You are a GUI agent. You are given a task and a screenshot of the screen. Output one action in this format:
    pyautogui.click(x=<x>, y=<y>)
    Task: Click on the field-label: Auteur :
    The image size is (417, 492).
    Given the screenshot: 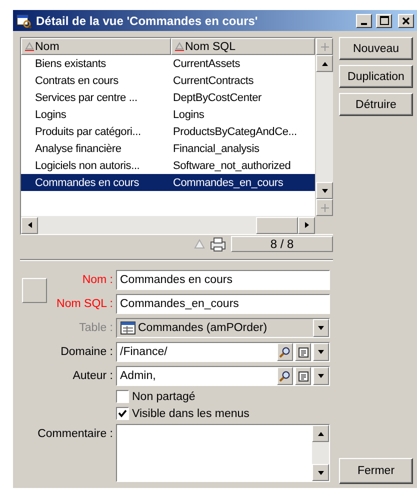 What is the action you would take?
    pyautogui.click(x=92, y=376)
    